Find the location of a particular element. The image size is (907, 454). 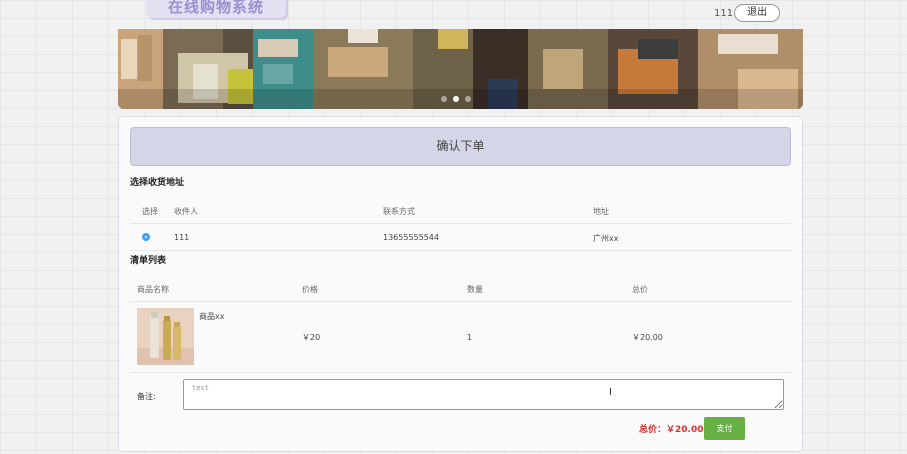

address-radio is located at coordinates (146, 237).